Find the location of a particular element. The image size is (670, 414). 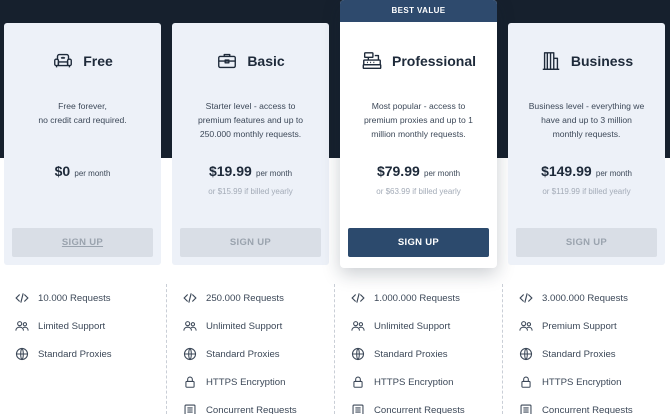

plan-name: Basic is located at coordinates (266, 61).